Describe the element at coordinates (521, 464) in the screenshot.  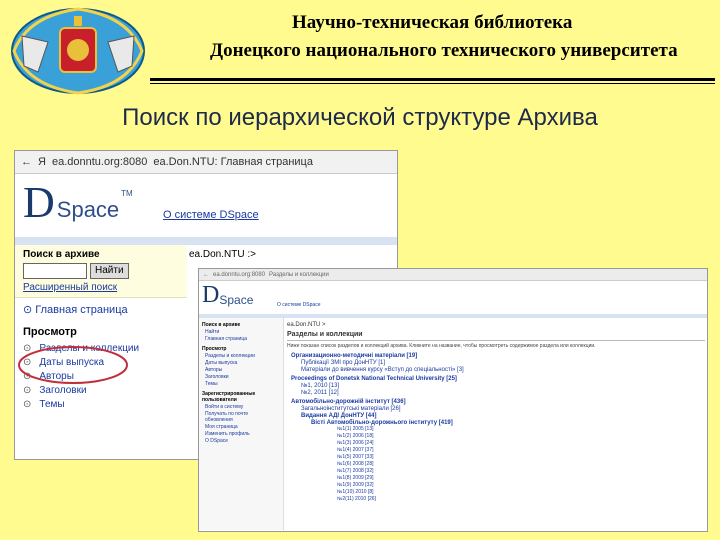
I see `tree-item: №1(6) 2008 [28]` at that location.